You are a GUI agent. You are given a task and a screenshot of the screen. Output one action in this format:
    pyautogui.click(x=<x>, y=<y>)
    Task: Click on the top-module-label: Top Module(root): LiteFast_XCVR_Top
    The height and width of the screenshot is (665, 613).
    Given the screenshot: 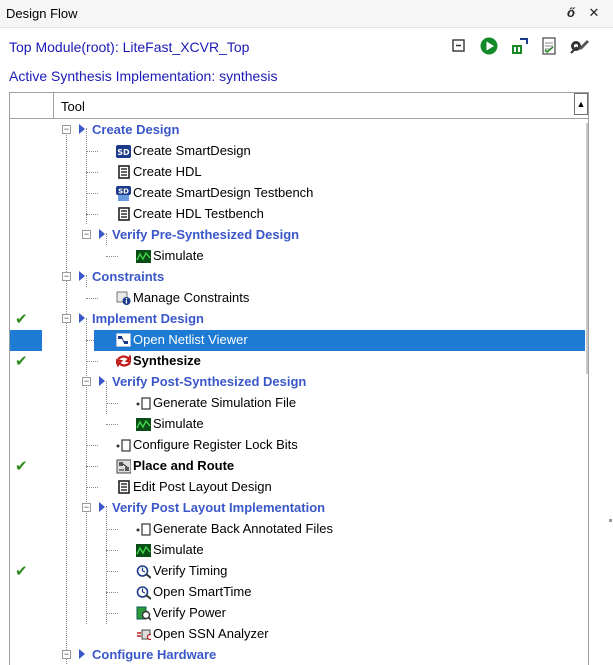 What is the action you would take?
    pyautogui.click(x=129, y=47)
    